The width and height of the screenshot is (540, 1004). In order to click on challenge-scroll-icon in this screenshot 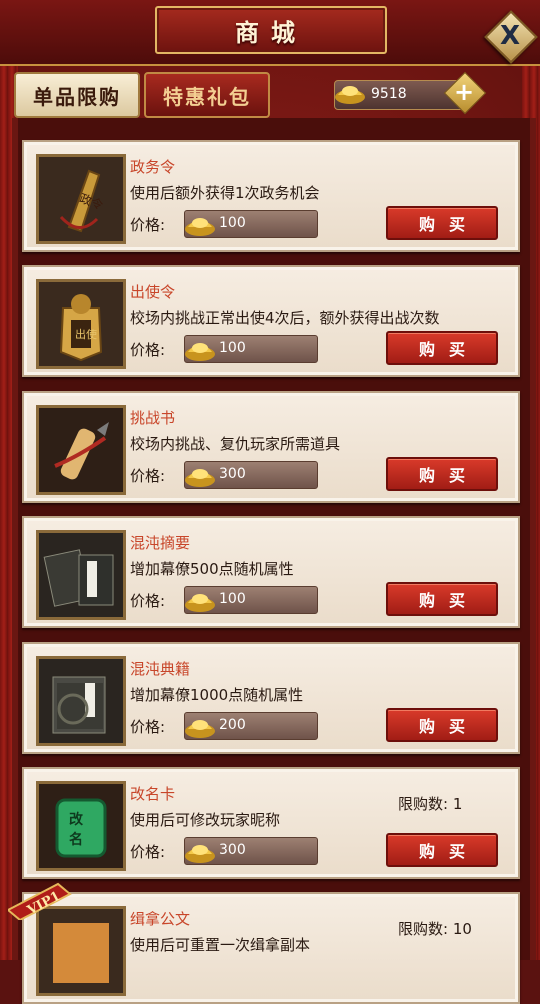, I will do `click(81, 450)`.